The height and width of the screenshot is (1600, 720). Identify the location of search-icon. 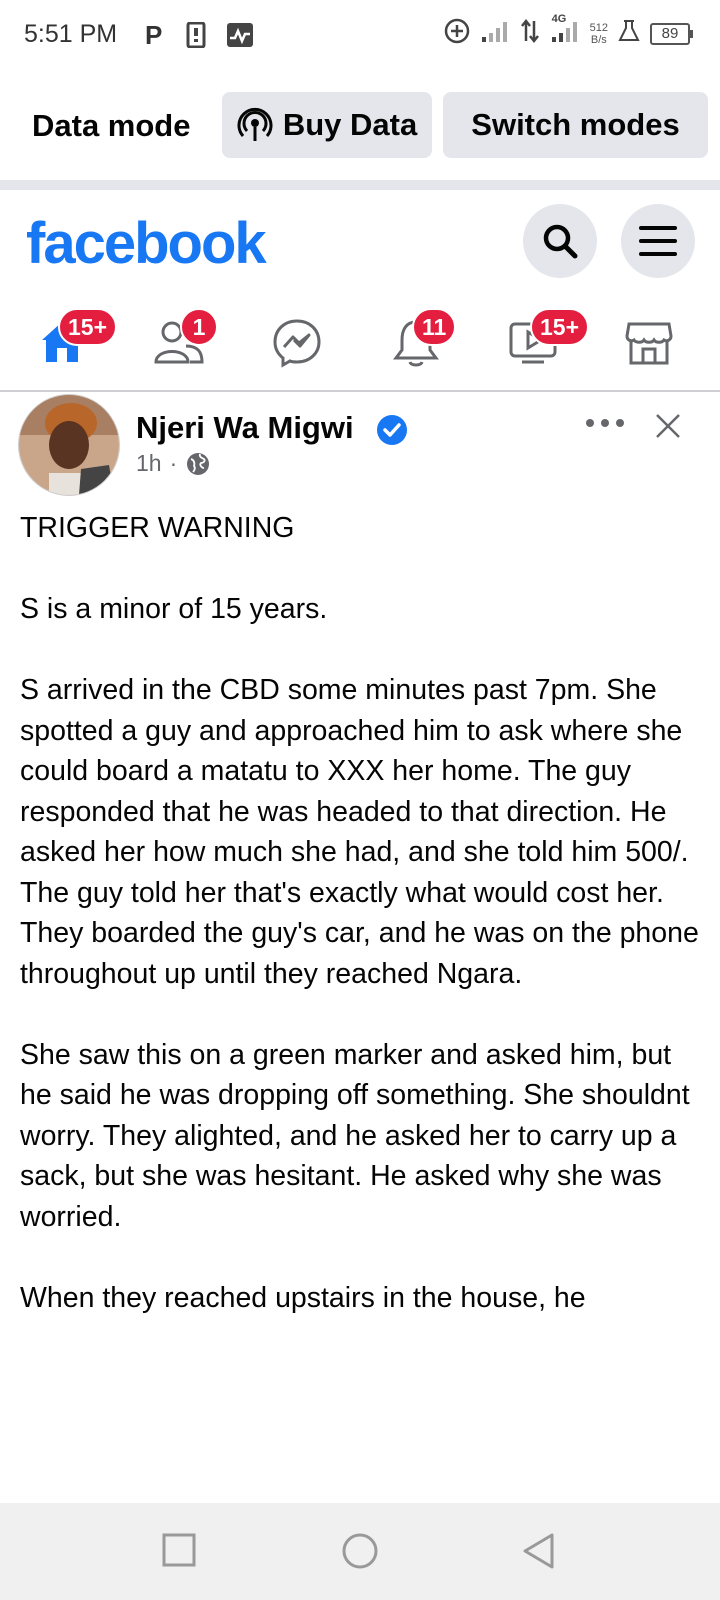
(560, 241).